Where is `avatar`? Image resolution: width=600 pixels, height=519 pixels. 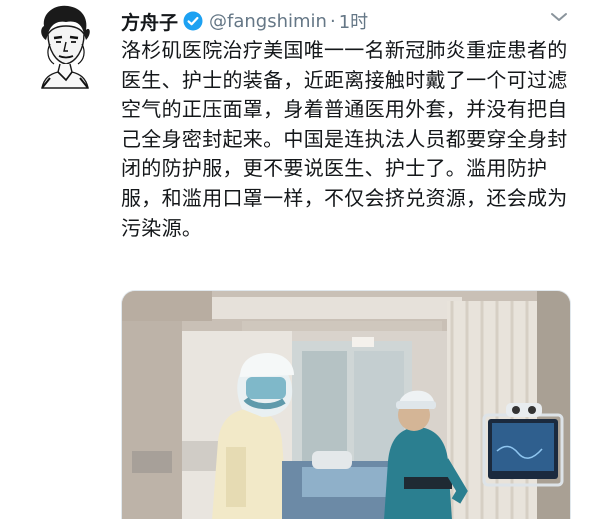
avatar is located at coordinates (65, 47).